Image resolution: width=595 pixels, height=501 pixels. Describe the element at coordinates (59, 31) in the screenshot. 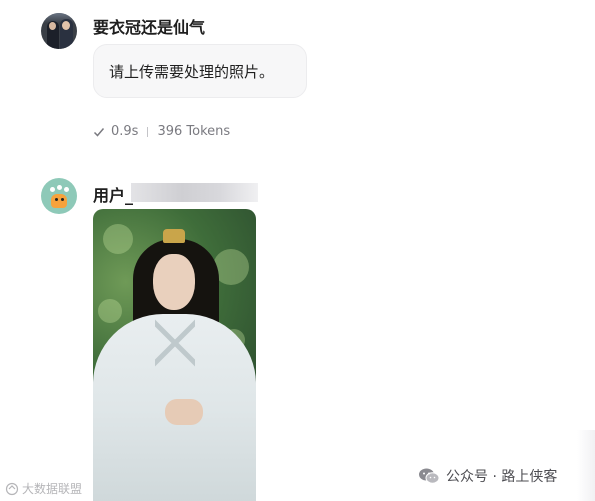

I see `bot-avatar` at that location.